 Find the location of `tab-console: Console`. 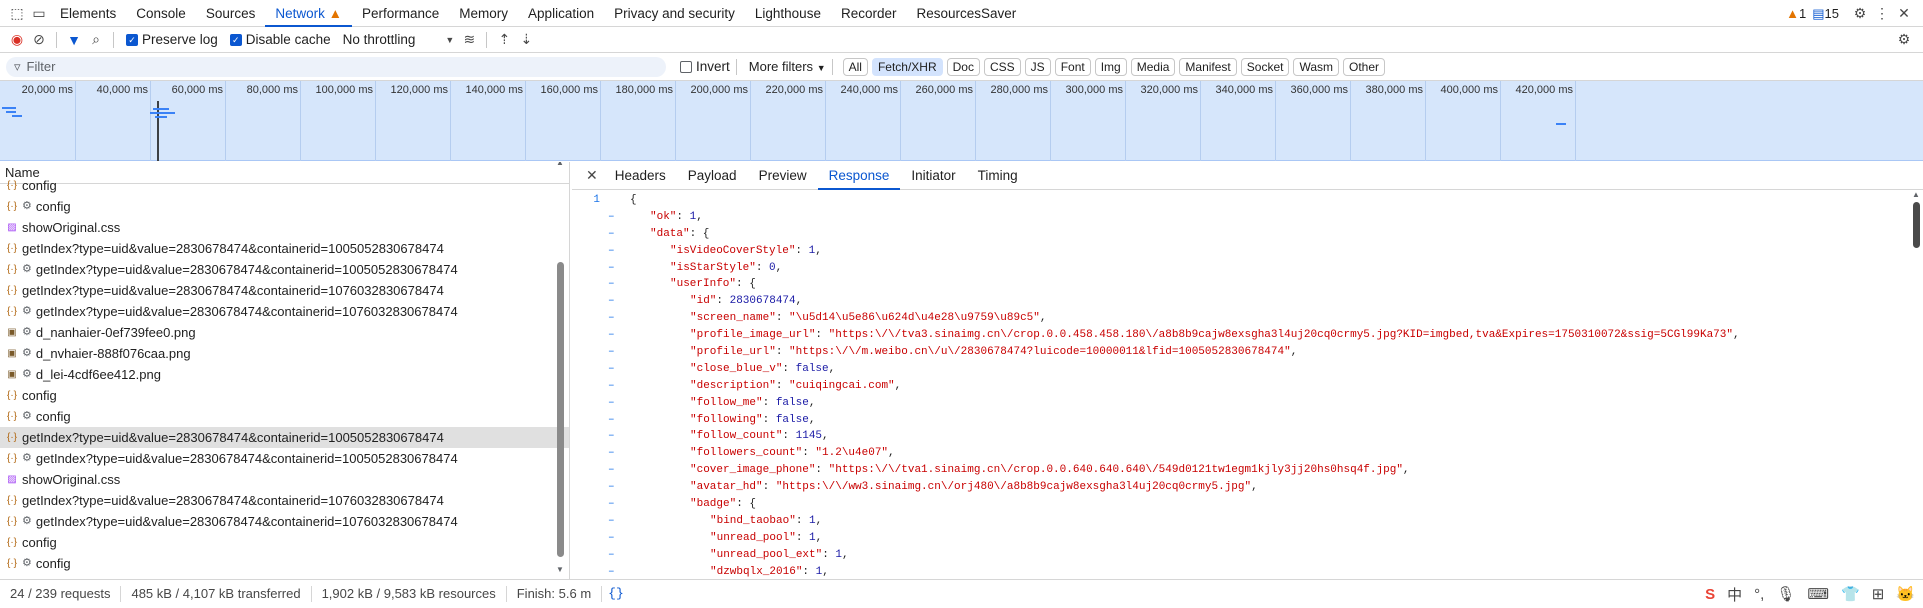

tab-console: Console is located at coordinates (161, 13).